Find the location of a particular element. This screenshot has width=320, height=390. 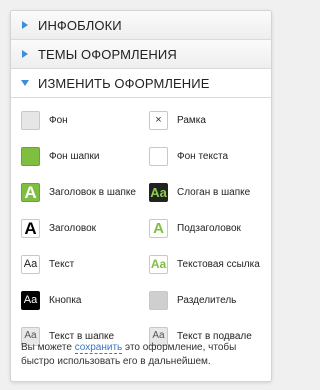

option-button: Aa Кнопка is located at coordinates (85, 300).